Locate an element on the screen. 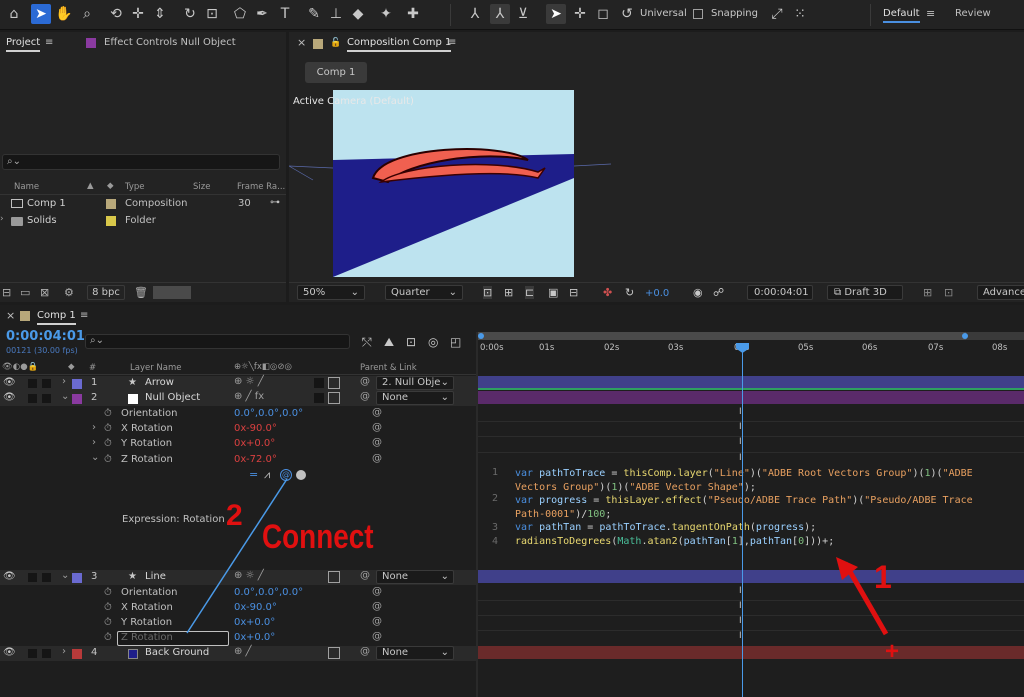  project-search-input: ⌕⌄ is located at coordinates (141, 162).